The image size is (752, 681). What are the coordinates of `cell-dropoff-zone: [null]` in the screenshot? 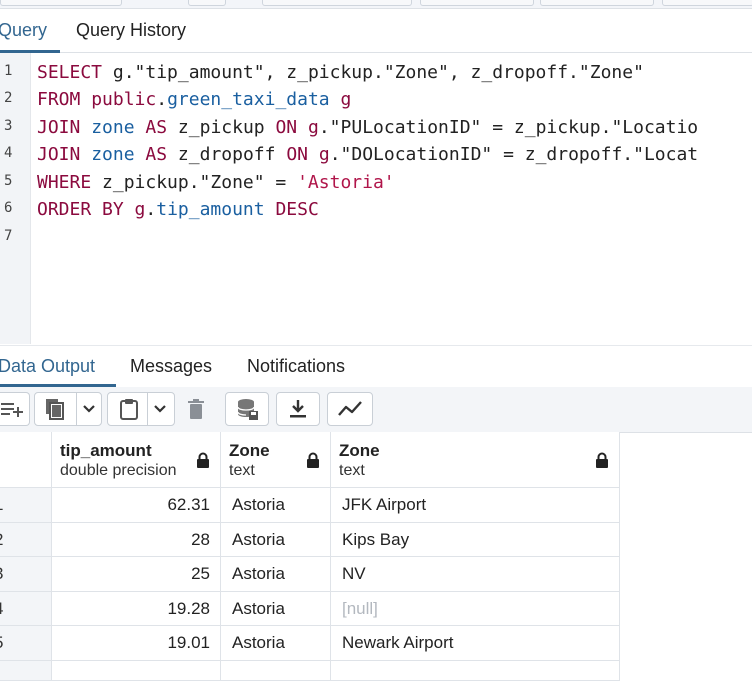 It's located at (475, 609).